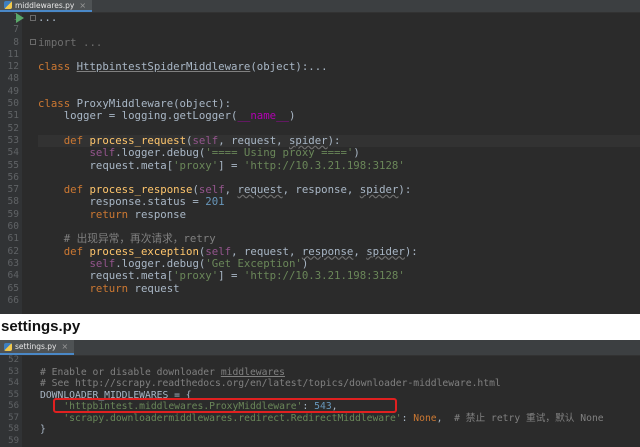 The width and height of the screenshot is (640, 447). What do you see at coordinates (16, 42) in the screenshot?
I see `line-number: 8` at bounding box center [16, 42].